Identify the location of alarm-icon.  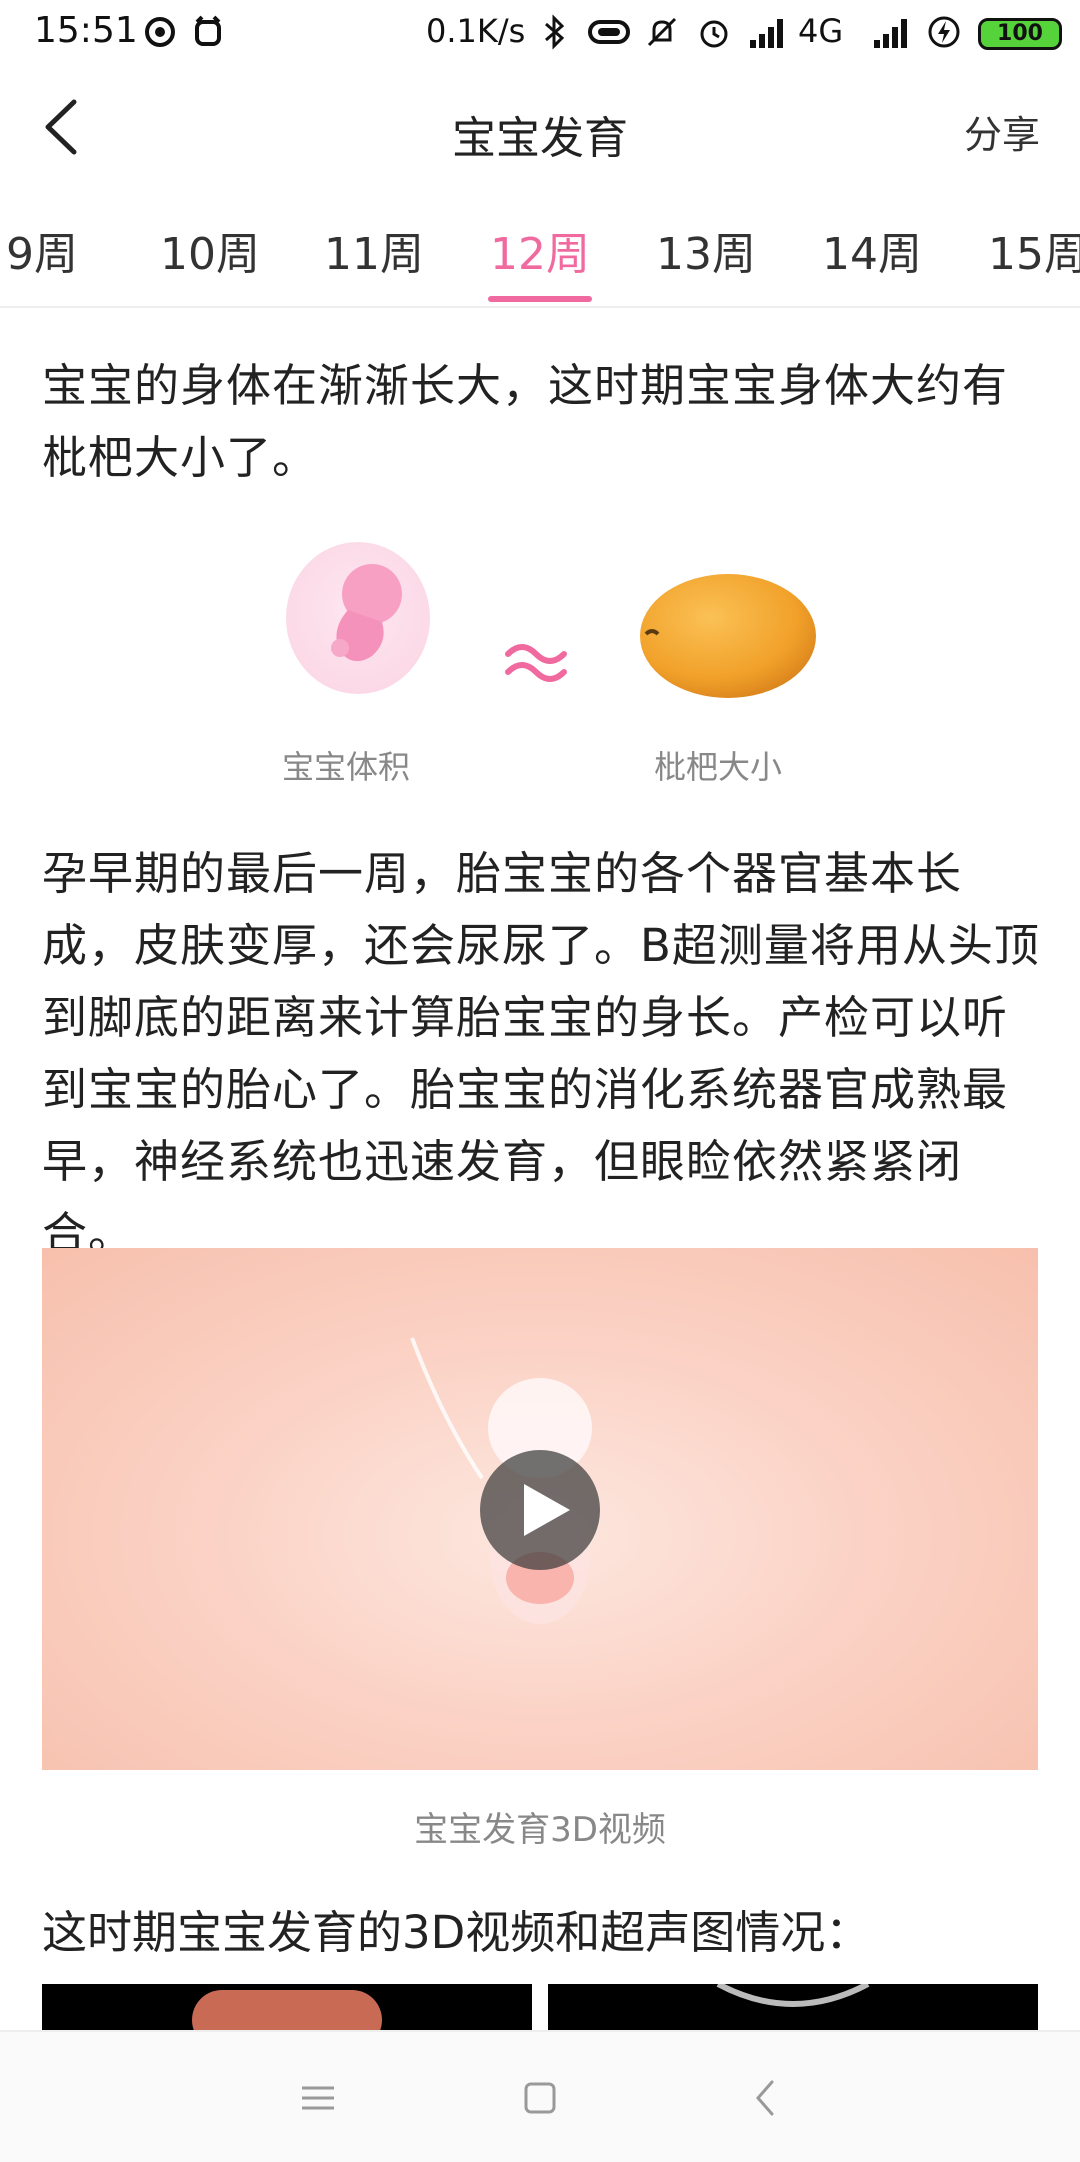
(714, 34).